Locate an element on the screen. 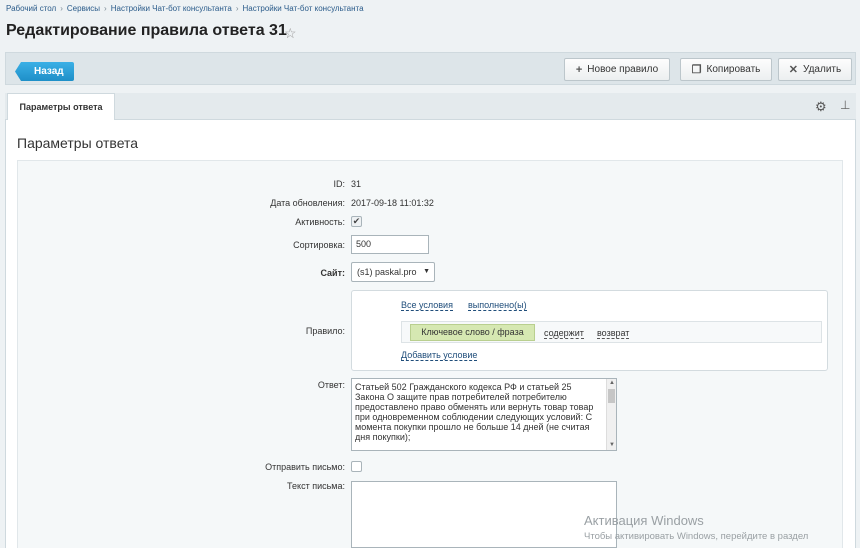  chevron-down-icon: ▼ is located at coordinates (426, 271).